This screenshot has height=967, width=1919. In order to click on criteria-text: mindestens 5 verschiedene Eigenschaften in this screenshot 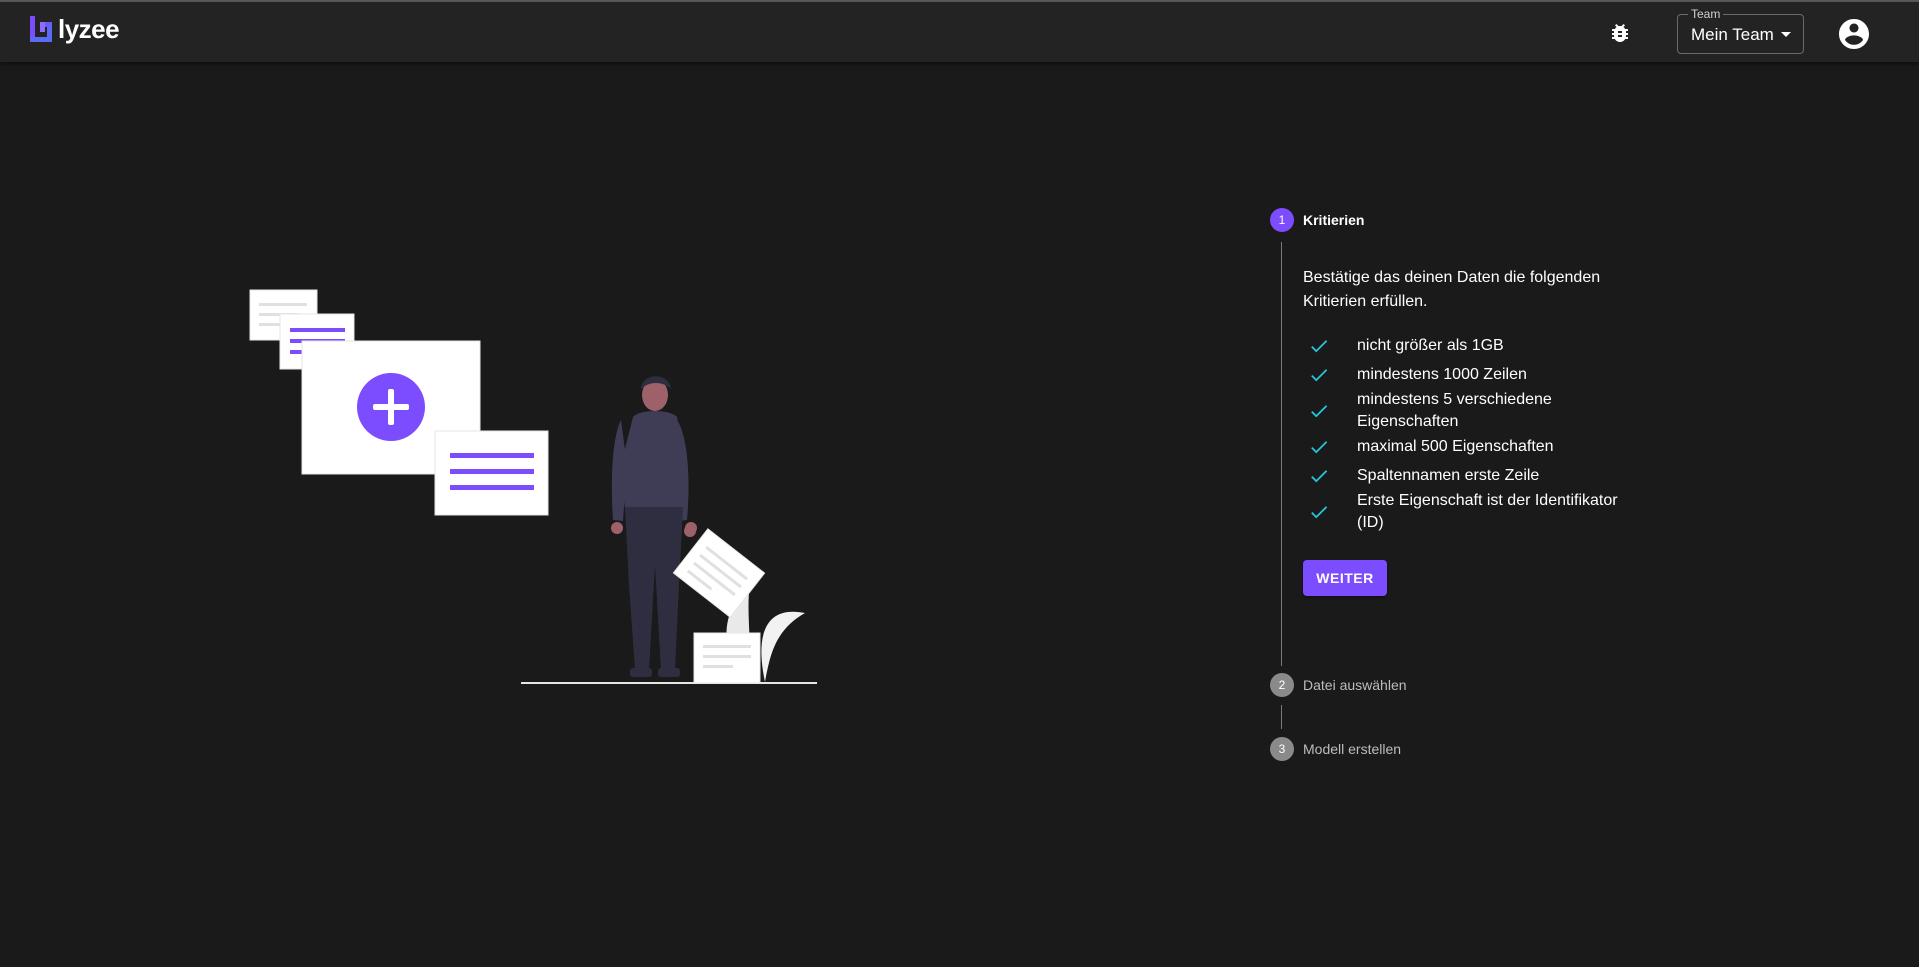, I will do `click(1454, 410)`.